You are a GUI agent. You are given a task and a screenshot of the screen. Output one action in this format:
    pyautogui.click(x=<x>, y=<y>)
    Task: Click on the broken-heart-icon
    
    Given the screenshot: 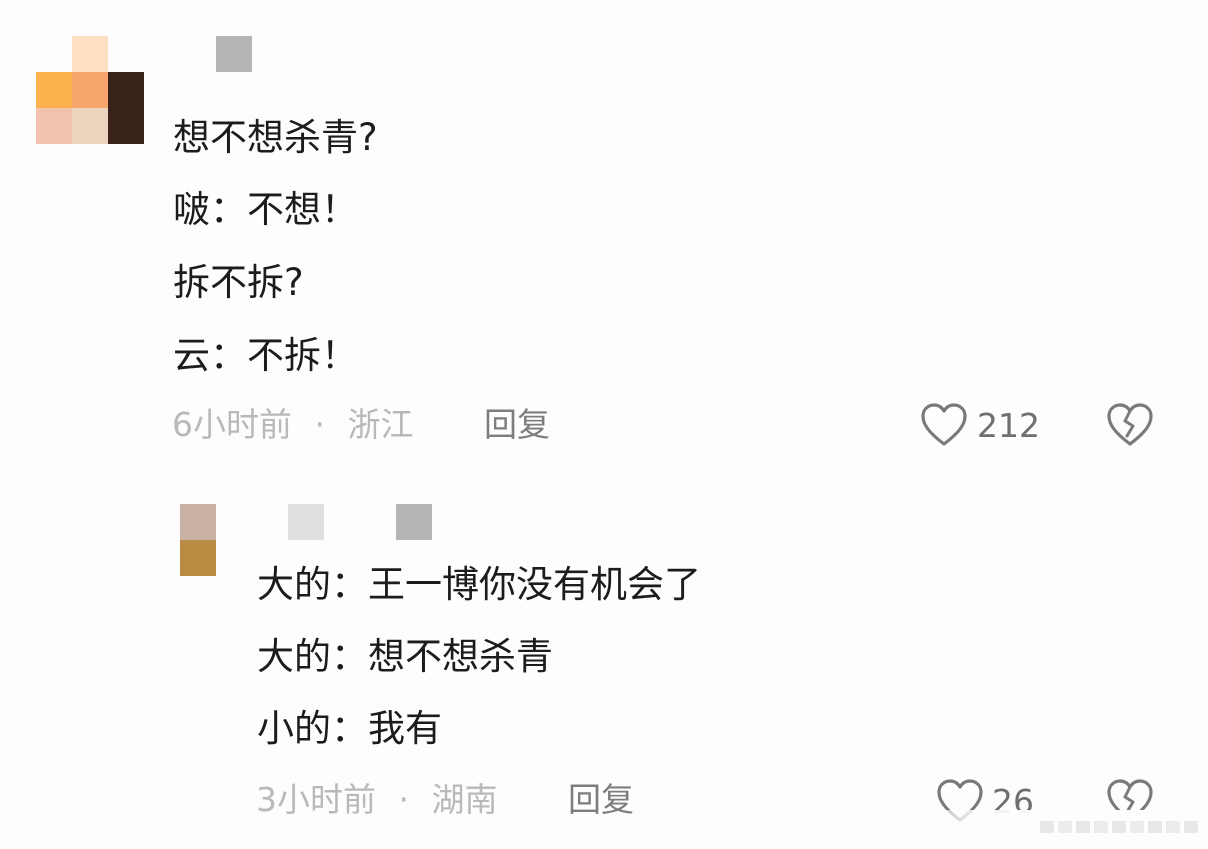 What is the action you would take?
    pyautogui.click(x=1130, y=424)
    